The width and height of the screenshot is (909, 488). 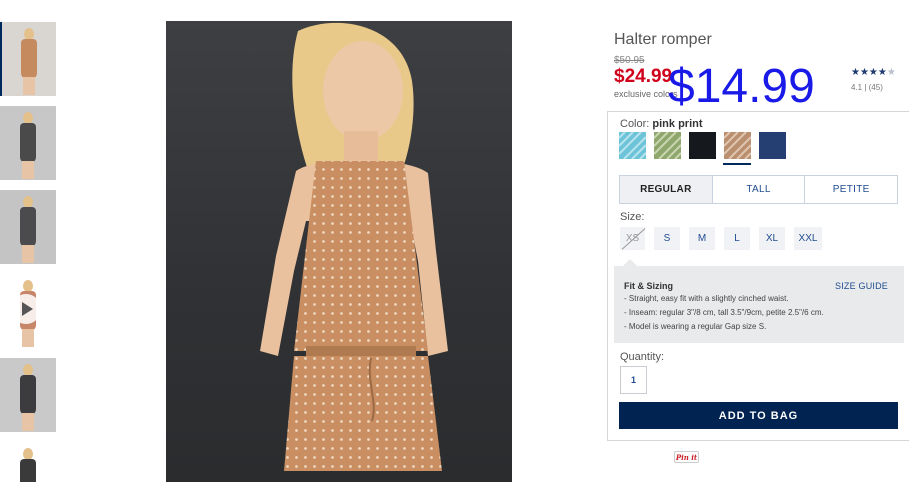 What do you see at coordinates (861, 286) in the screenshot?
I see `size-guide-link: SIZE GUIDE` at bounding box center [861, 286].